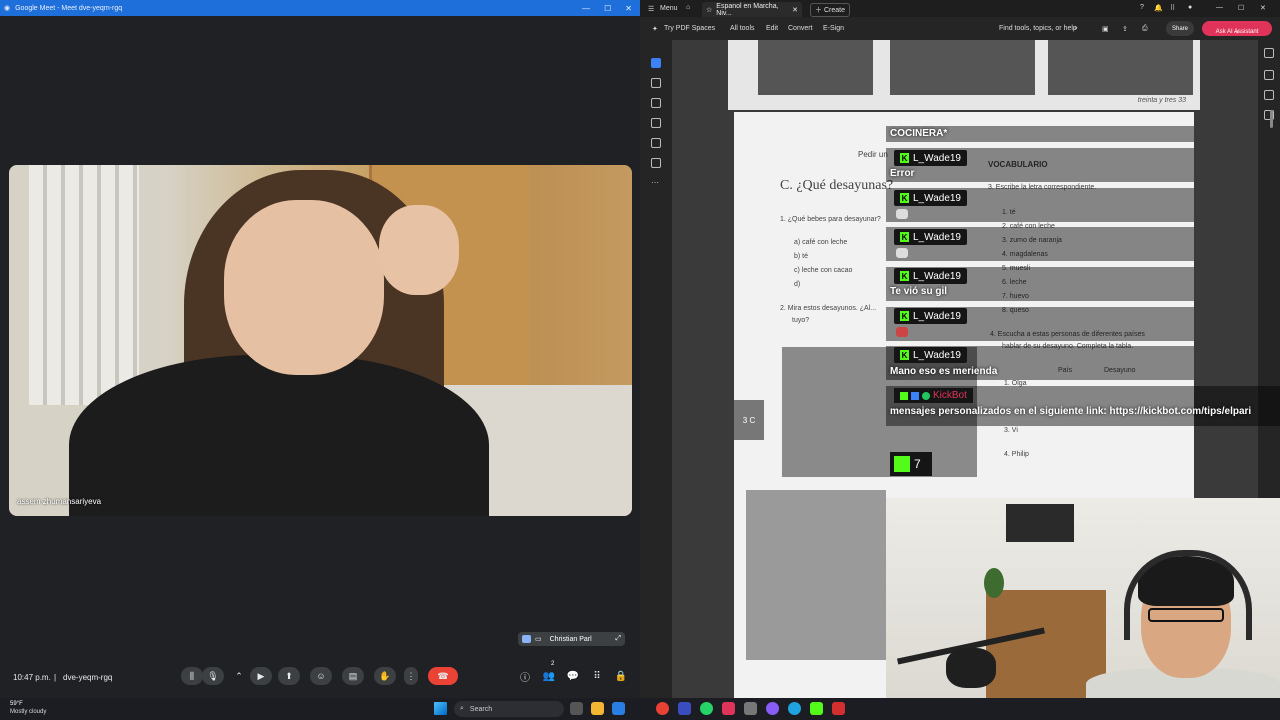  I want to click on participant-body, so click(279, 435).